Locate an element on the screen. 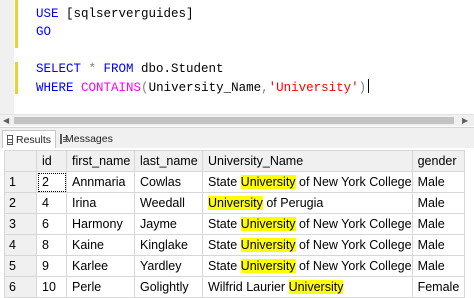  row-number: 6 is located at coordinates (20, 287).